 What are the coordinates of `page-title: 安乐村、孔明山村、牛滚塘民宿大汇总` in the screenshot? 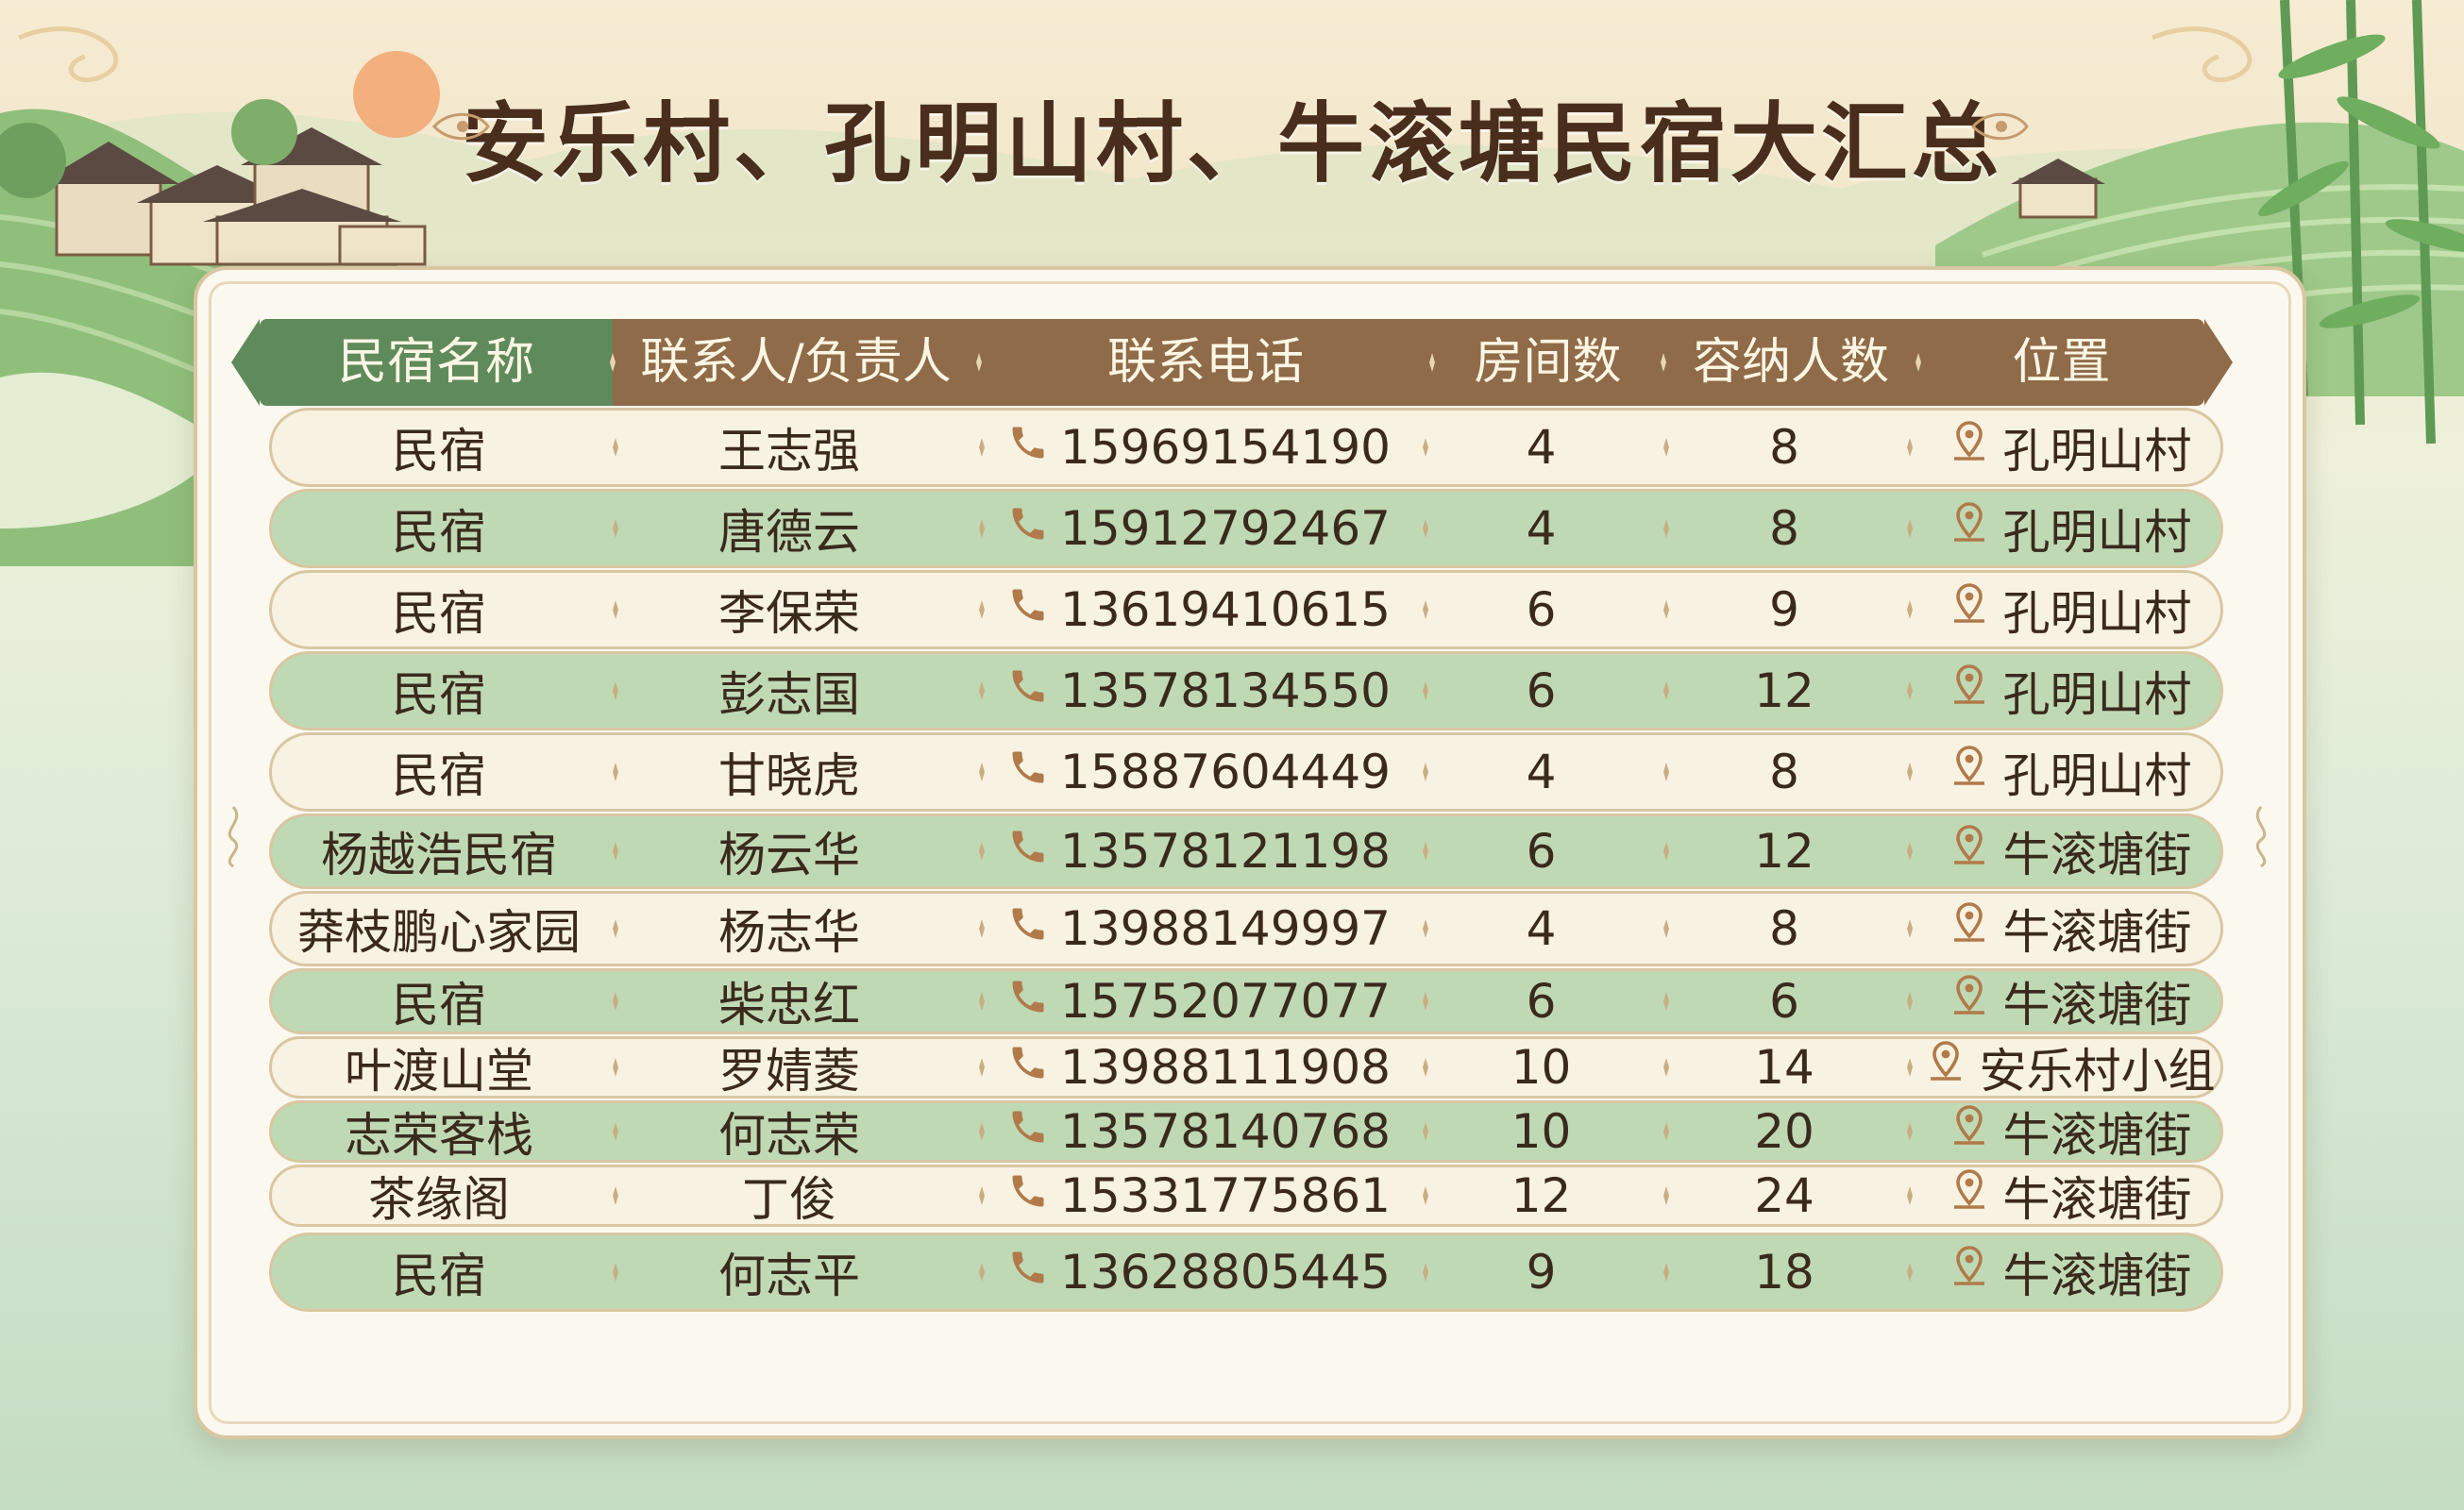 It's located at (1231, 143).